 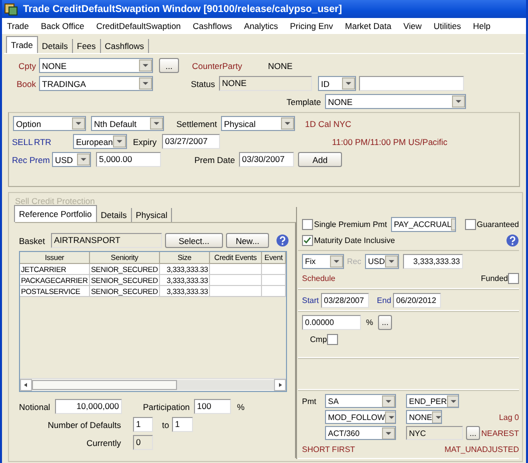 What do you see at coordinates (104, 443) in the screenshot?
I see `field-label: Currently` at bounding box center [104, 443].